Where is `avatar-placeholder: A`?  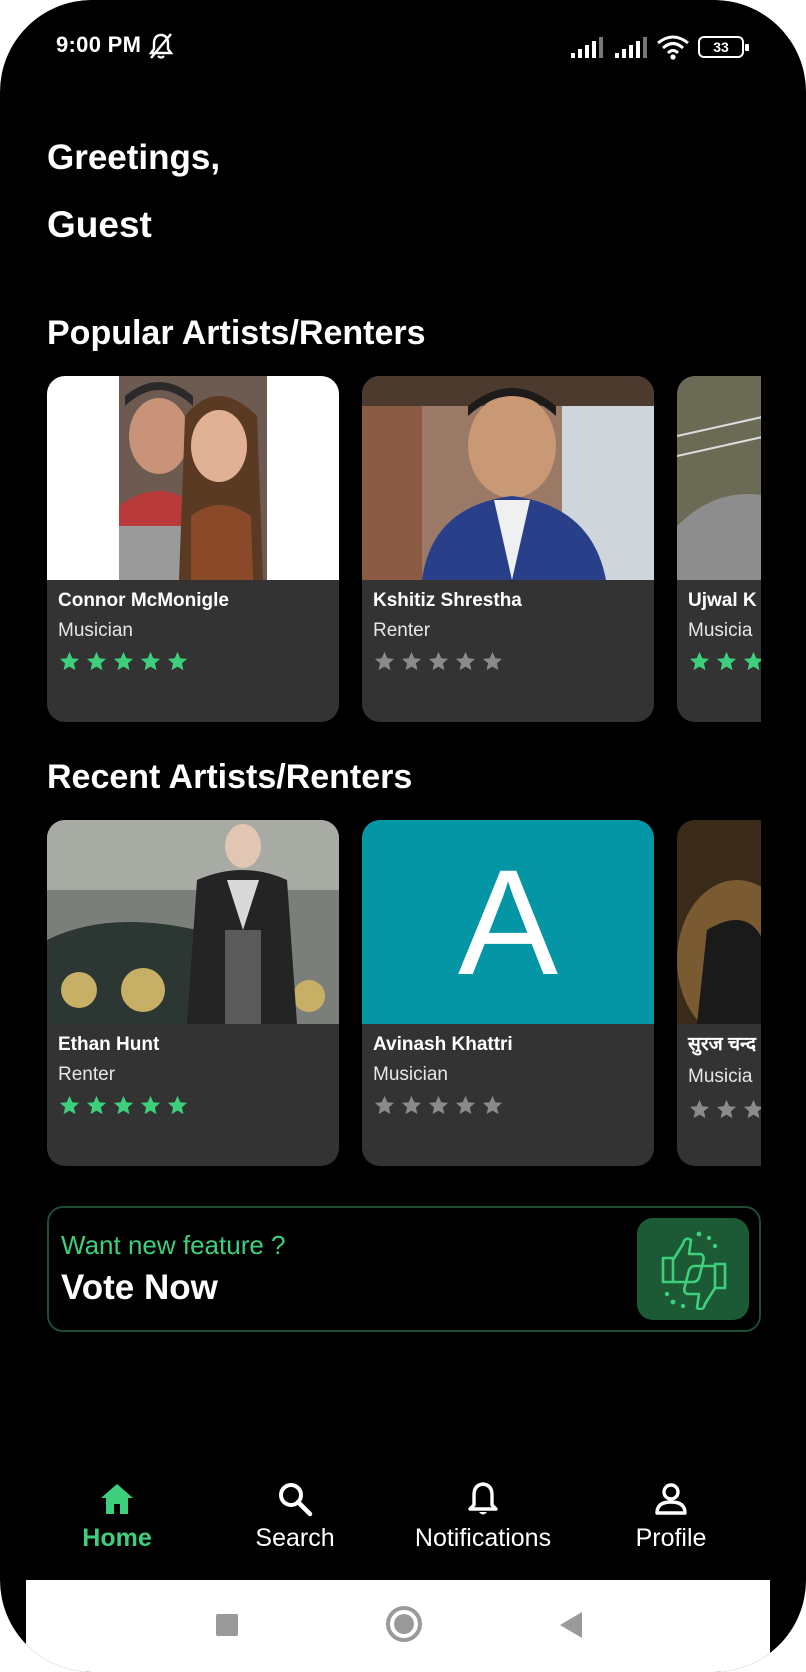 avatar-placeholder: A is located at coordinates (508, 922).